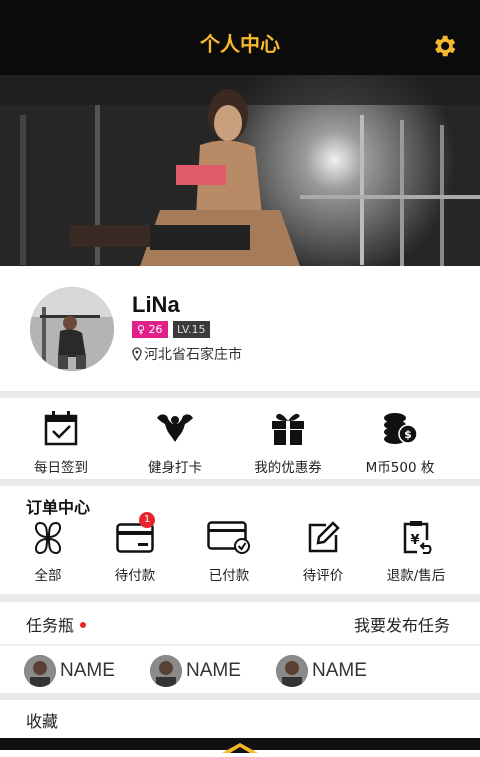  Describe the element at coordinates (83, 625) in the screenshot. I see `notification-dot` at that location.